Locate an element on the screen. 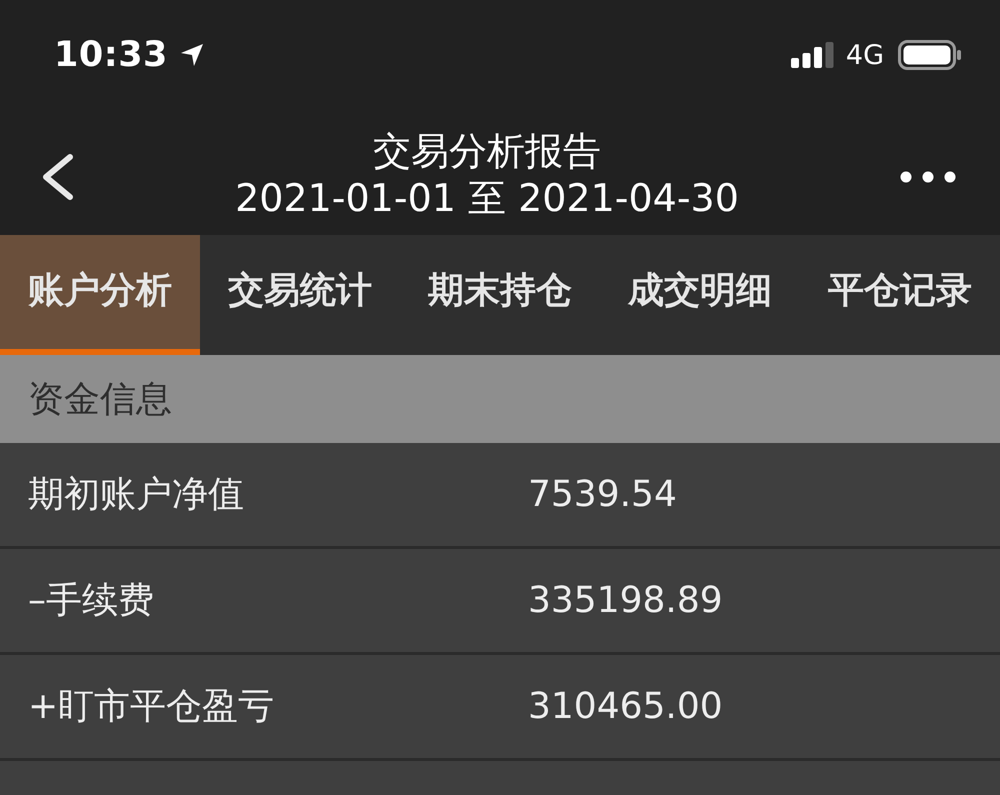 The width and height of the screenshot is (1000, 795). row-value: 335198.89 is located at coordinates (625, 600).